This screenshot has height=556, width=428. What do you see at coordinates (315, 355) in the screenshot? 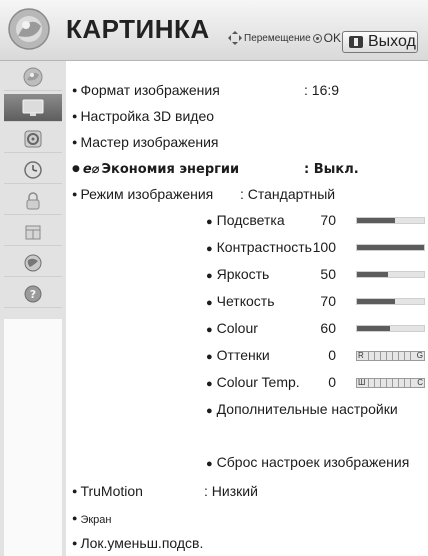
I see `menu-item-tint: ● Оттенки 0 R G` at bounding box center [315, 355].